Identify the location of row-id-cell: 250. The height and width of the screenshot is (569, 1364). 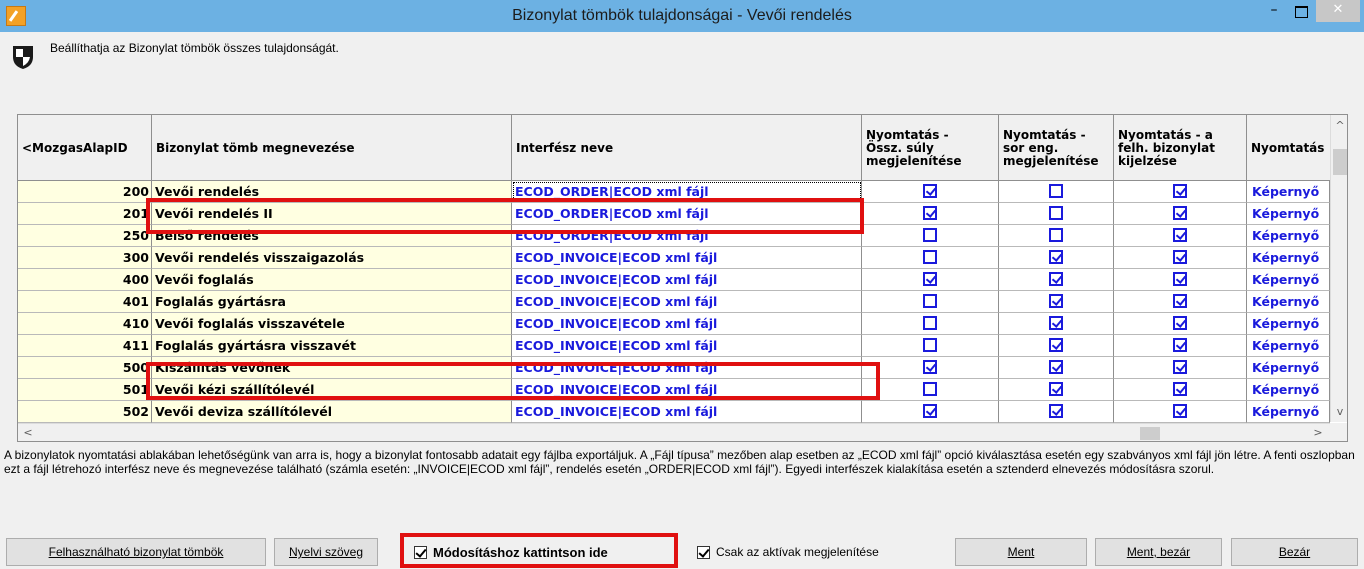
(85, 236).